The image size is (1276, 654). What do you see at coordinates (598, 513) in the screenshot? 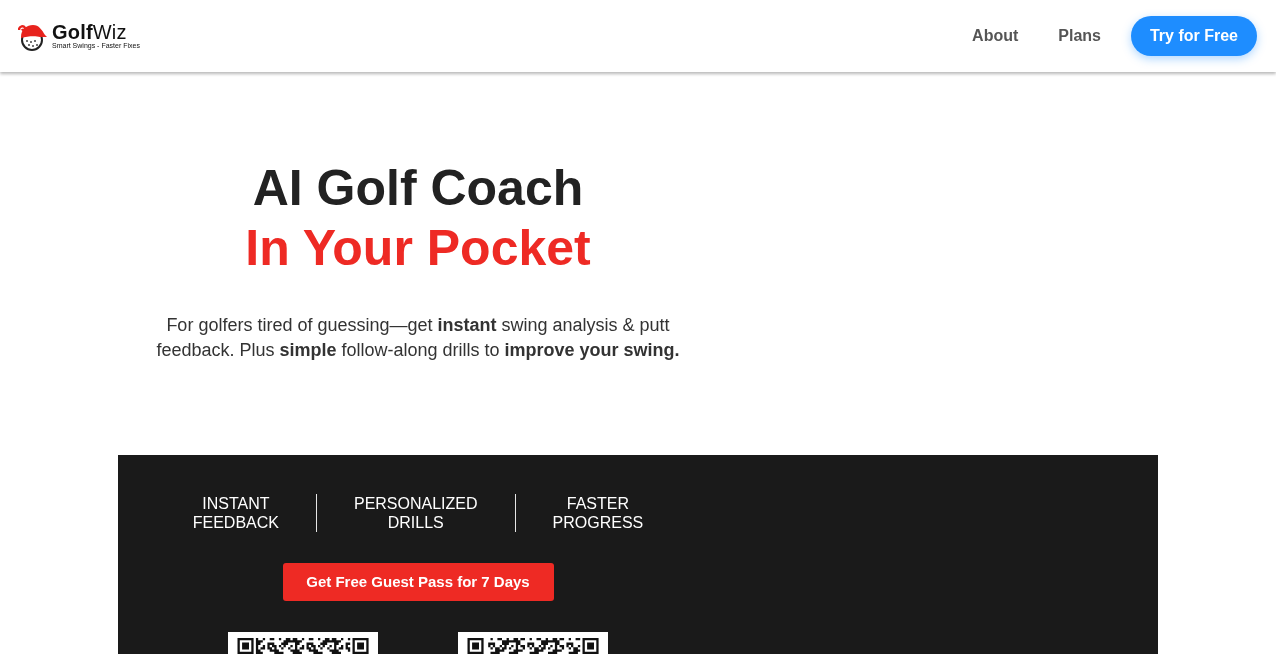
I see `feature-label: FASTER PROGRESS` at bounding box center [598, 513].